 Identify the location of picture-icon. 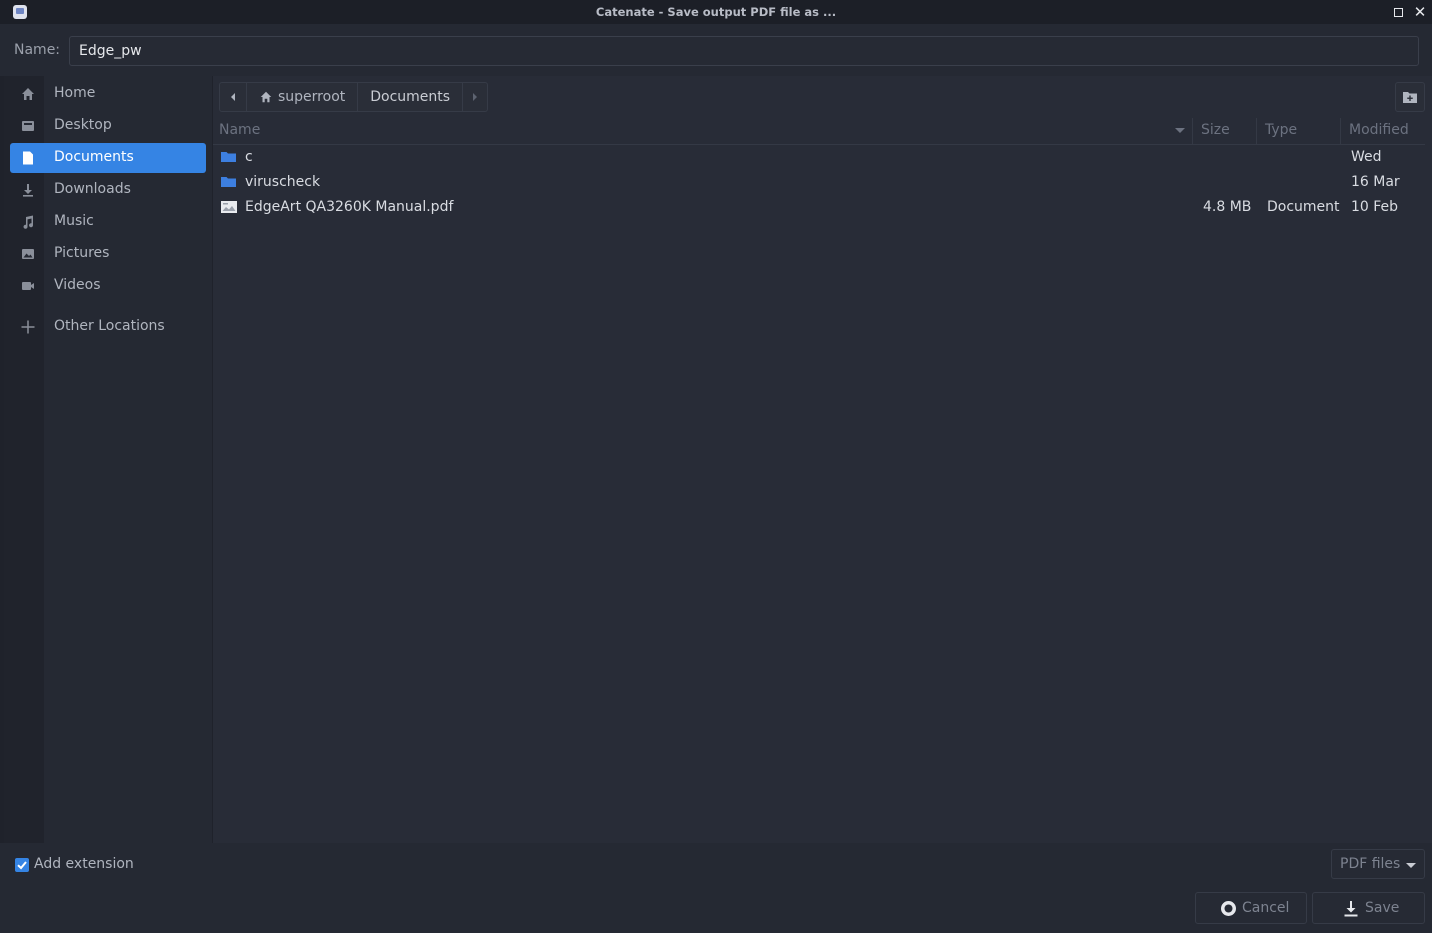
(28, 254).